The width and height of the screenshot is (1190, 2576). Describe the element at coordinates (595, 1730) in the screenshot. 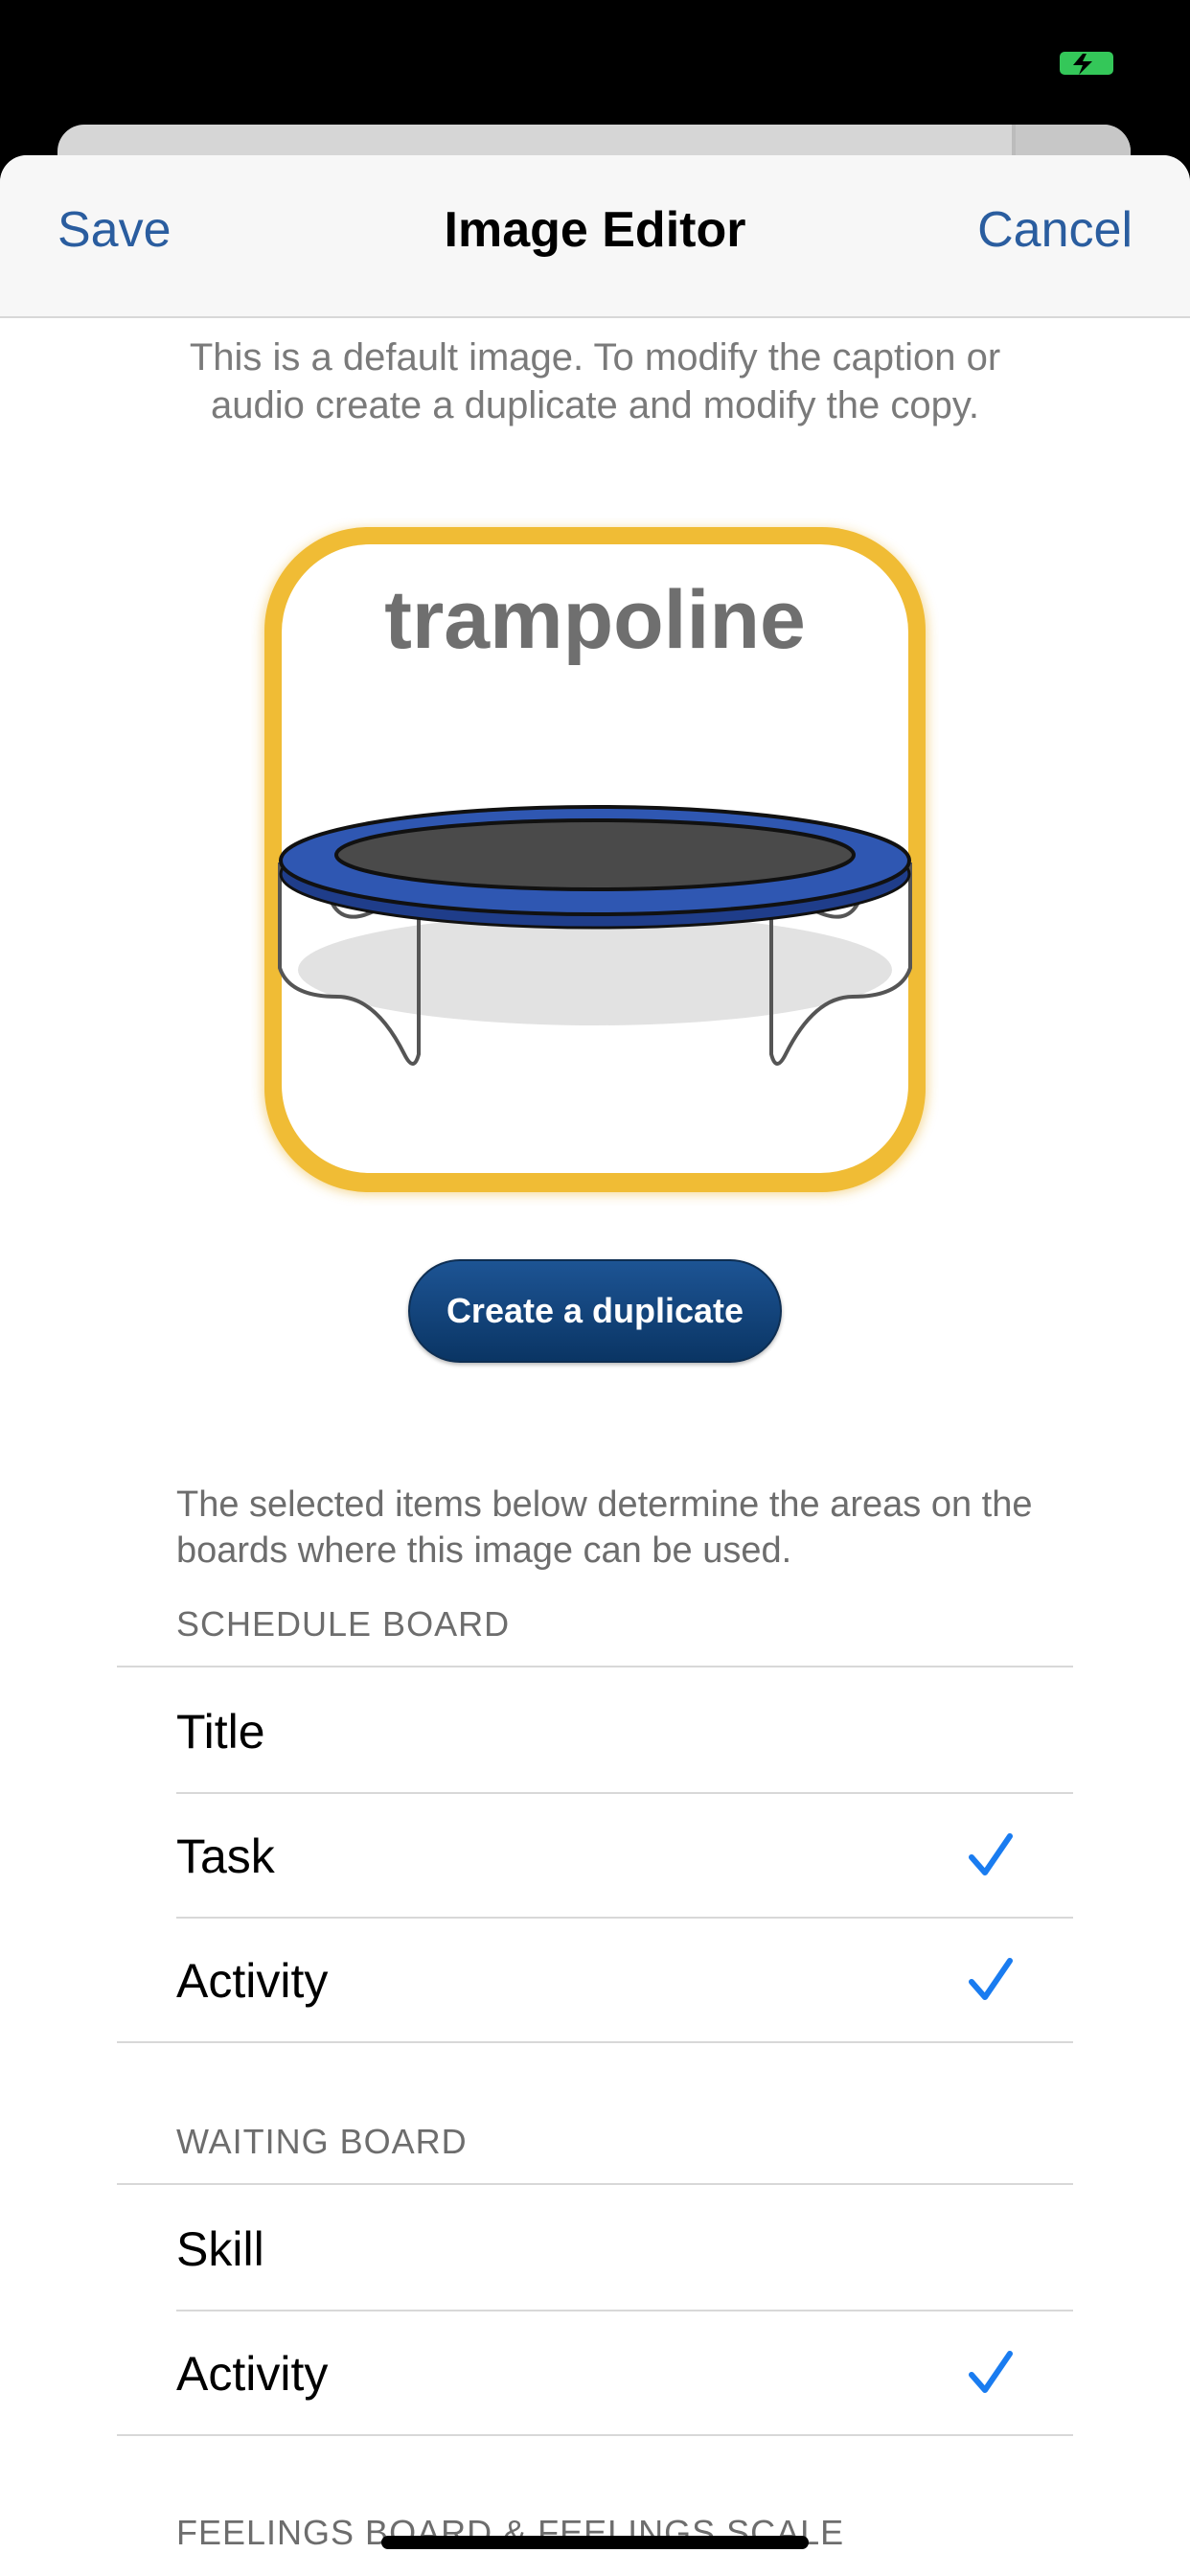

I see `list-item-title: Title` at that location.